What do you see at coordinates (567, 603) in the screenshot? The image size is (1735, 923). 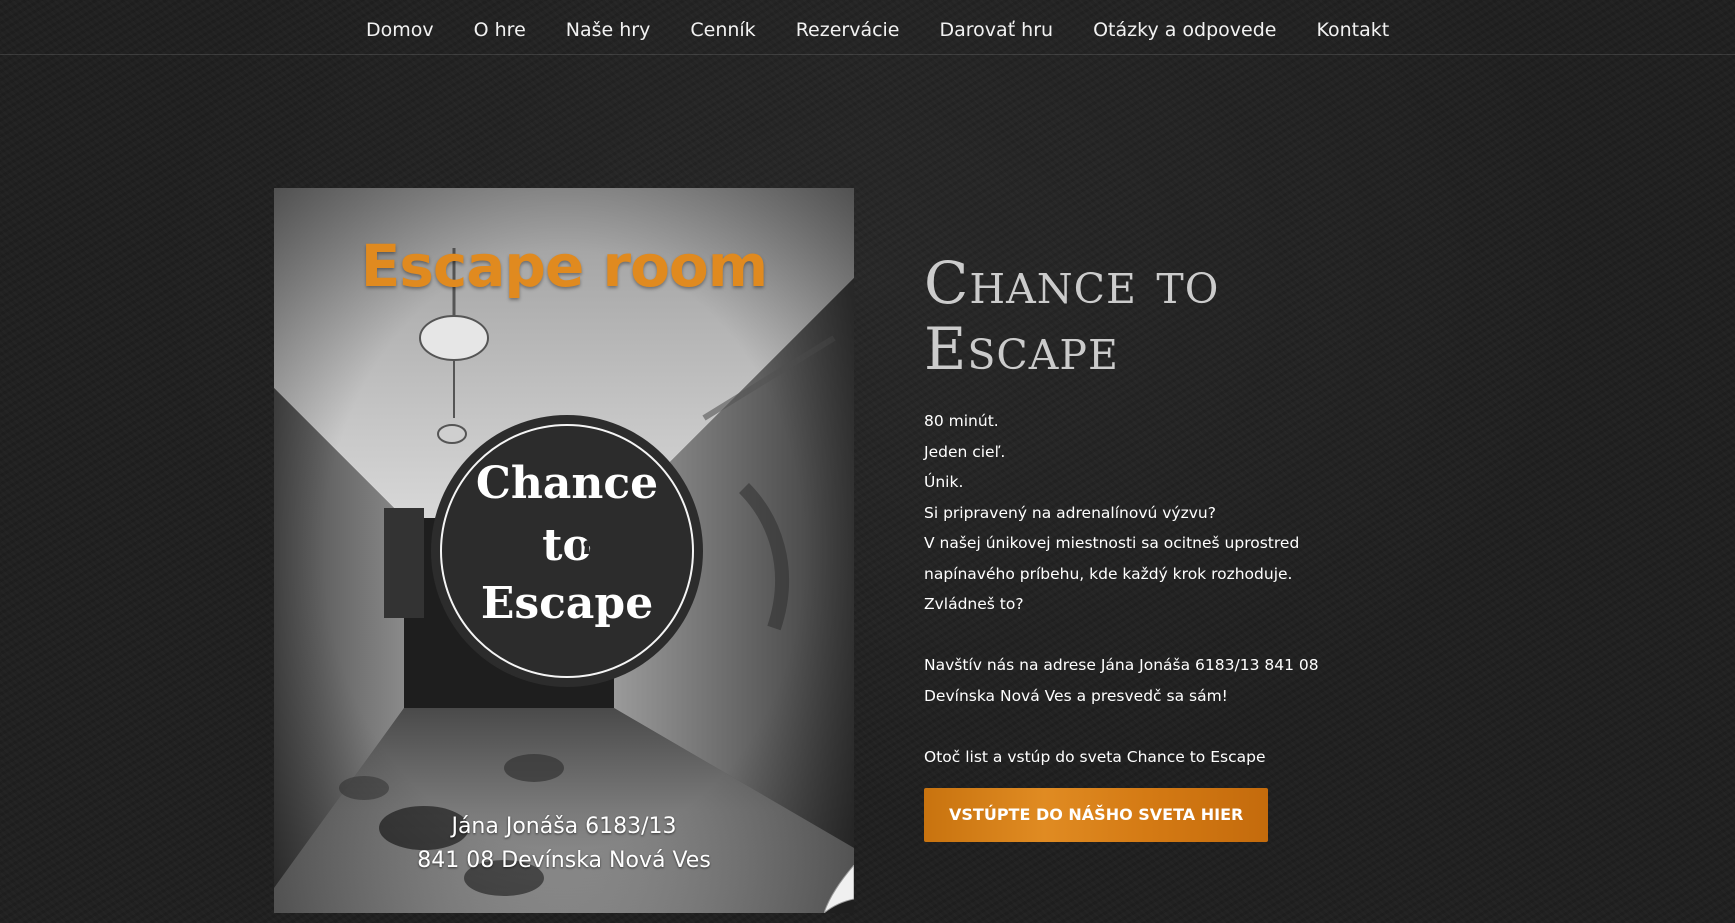 I see `logo-line-3: Escape` at bounding box center [567, 603].